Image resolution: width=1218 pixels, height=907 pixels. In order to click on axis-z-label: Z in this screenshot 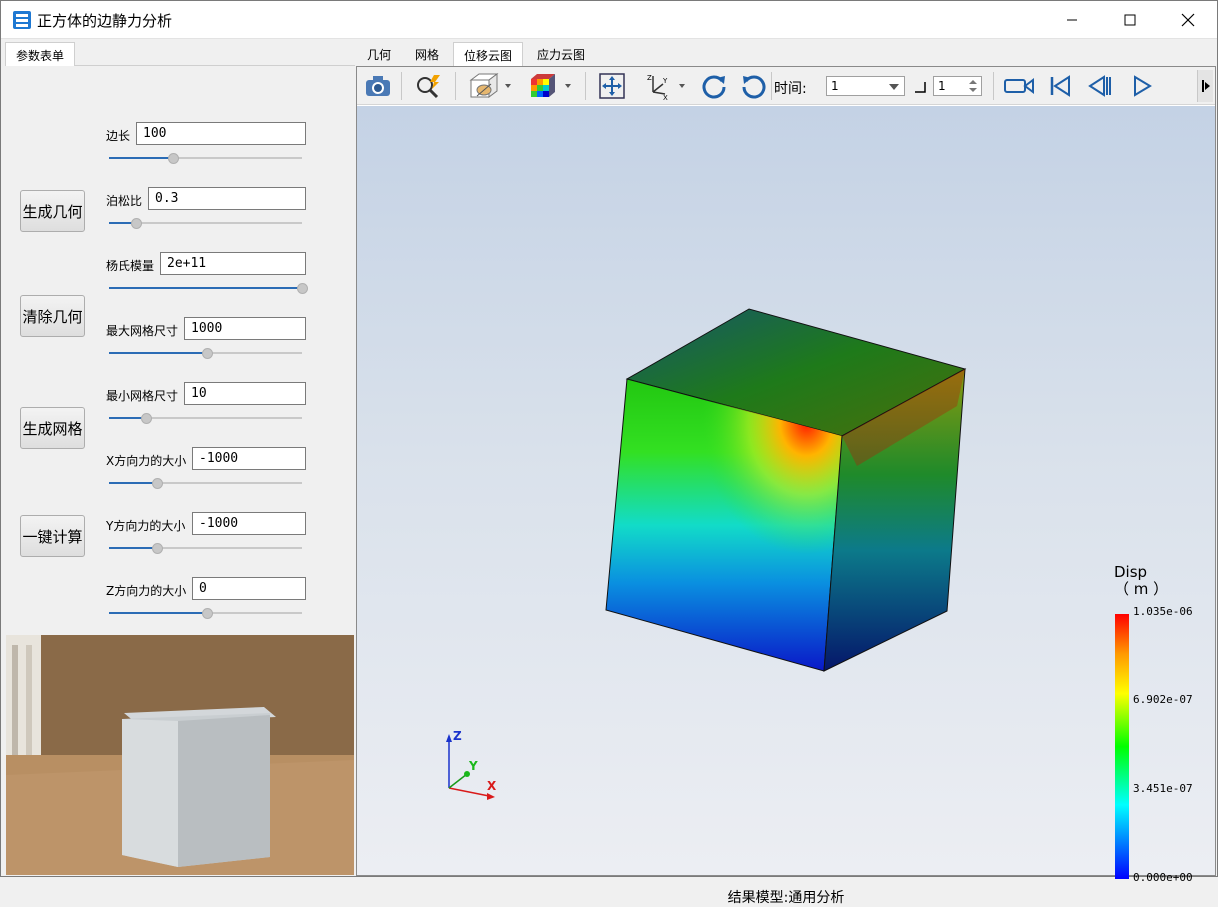, I will do `click(457, 736)`.